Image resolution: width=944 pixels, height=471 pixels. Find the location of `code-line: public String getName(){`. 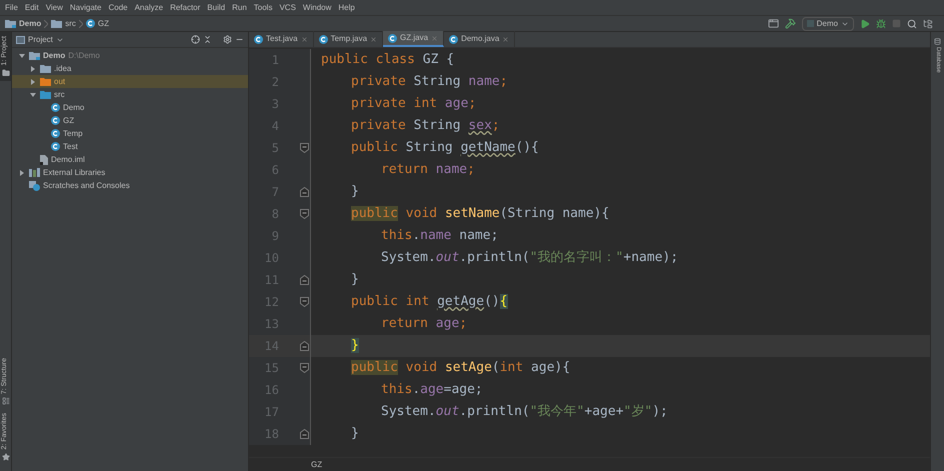

code-line: public String getName(){ is located at coordinates (444, 148).